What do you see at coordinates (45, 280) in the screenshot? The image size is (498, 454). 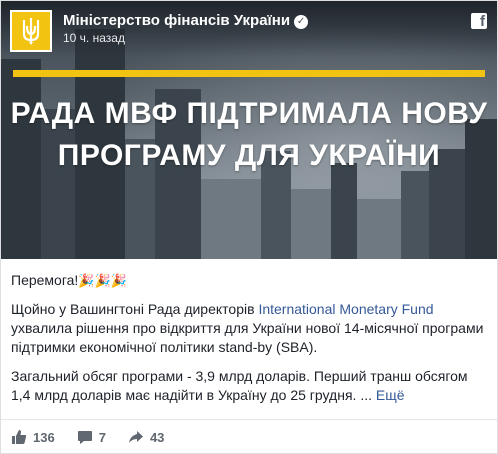 I see `greeting-text: Перемога!` at bounding box center [45, 280].